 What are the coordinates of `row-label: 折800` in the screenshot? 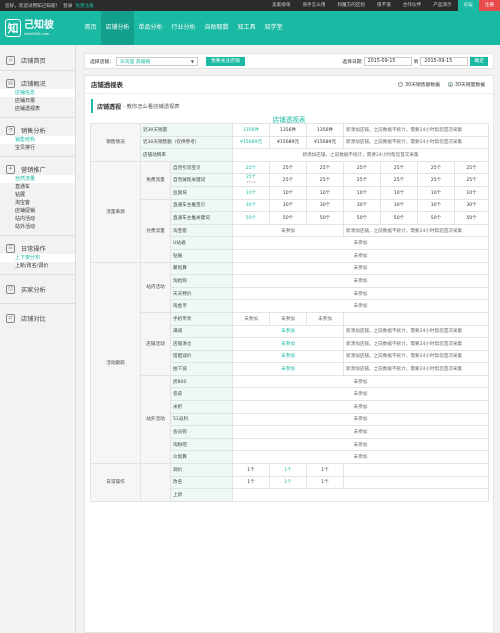 It's located at (201, 381).